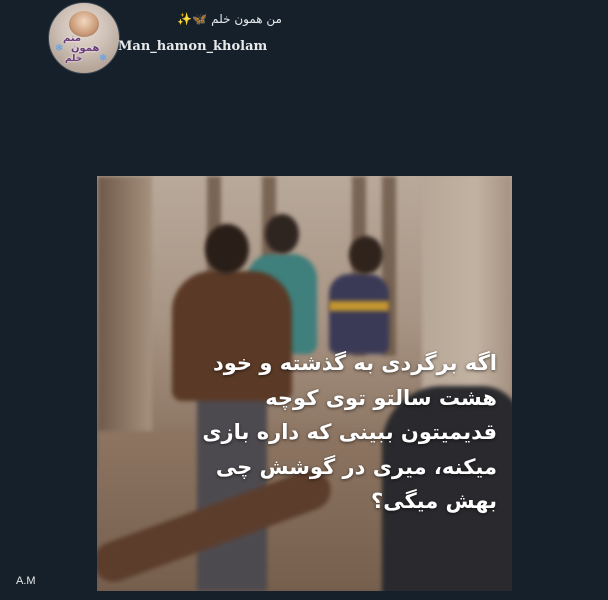 The height and width of the screenshot is (600, 608). What do you see at coordinates (192, 19) in the screenshot?
I see `butterfly-sparkle-icon: 🦋✨` at bounding box center [192, 19].